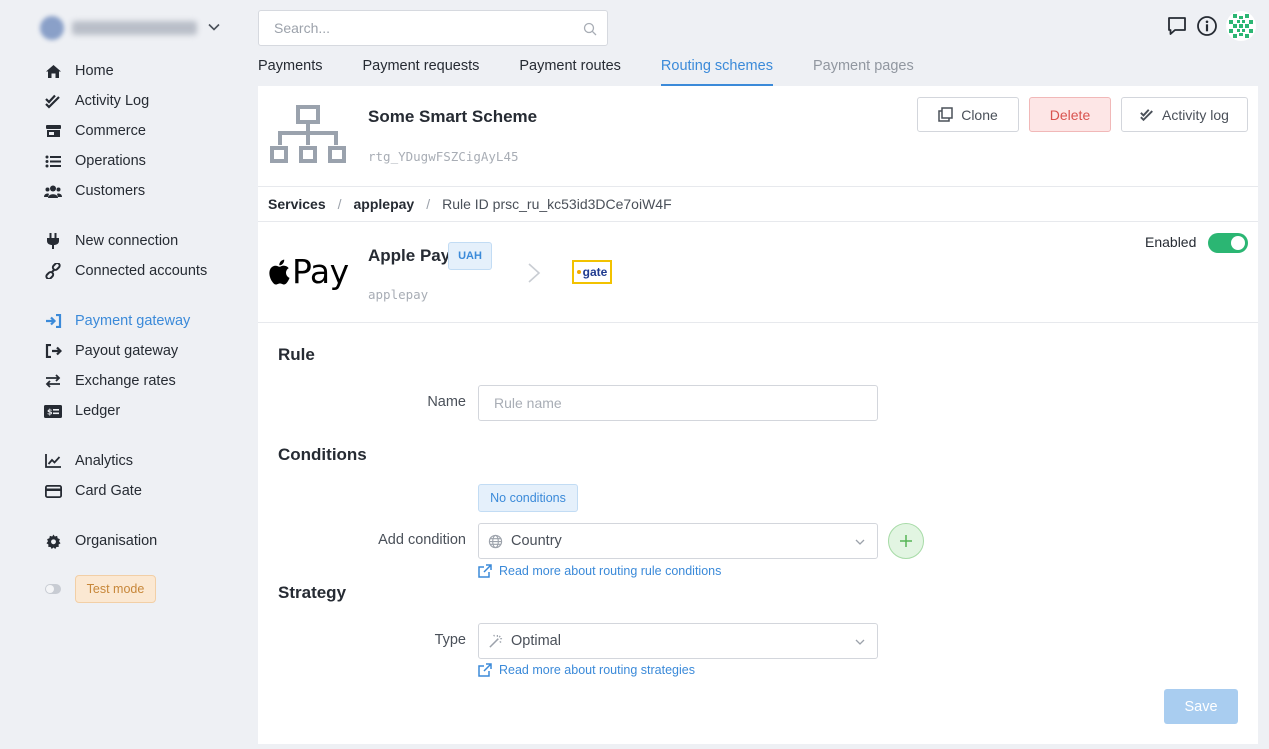 The height and width of the screenshot is (749, 1269). I want to click on chevron-right-icon, so click(534, 273).